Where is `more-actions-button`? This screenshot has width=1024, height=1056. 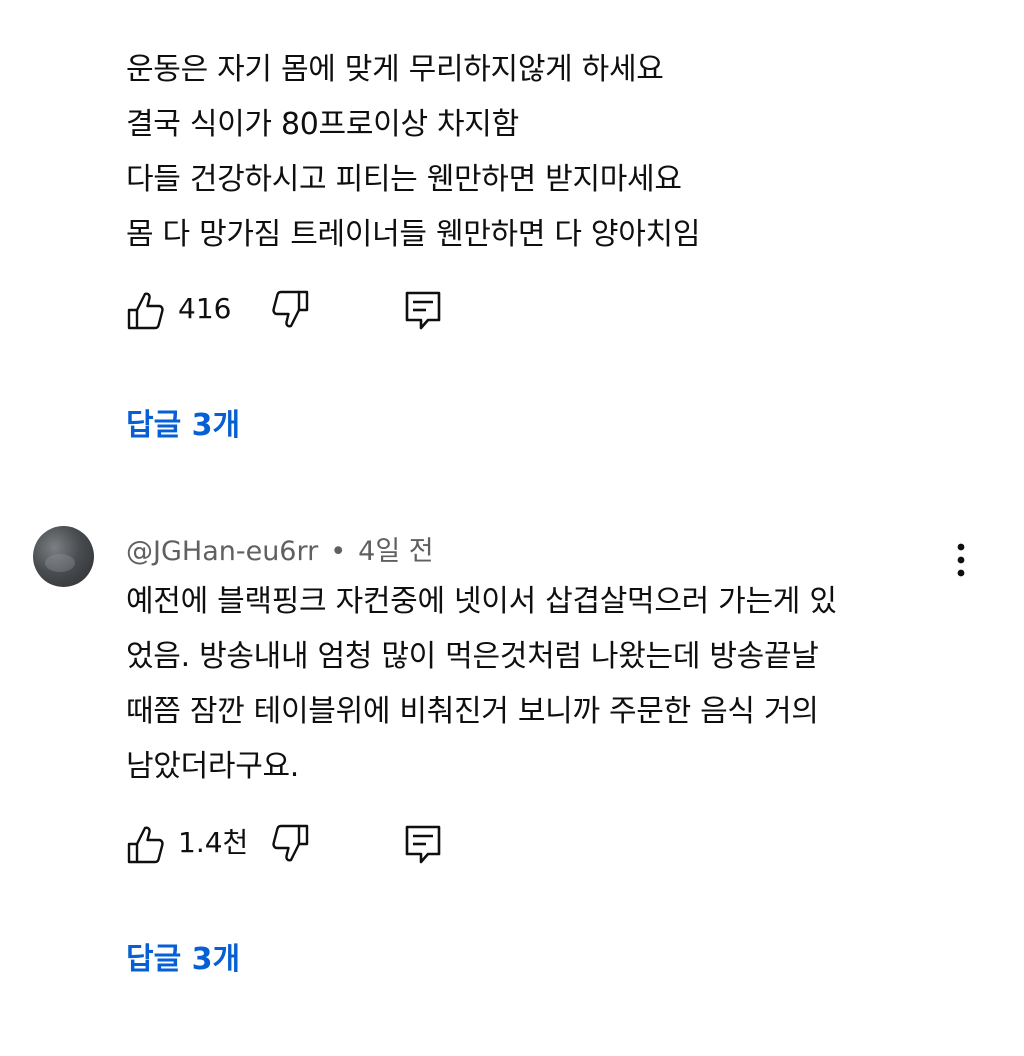 more-actions-button is located at coordinates (961, 560).